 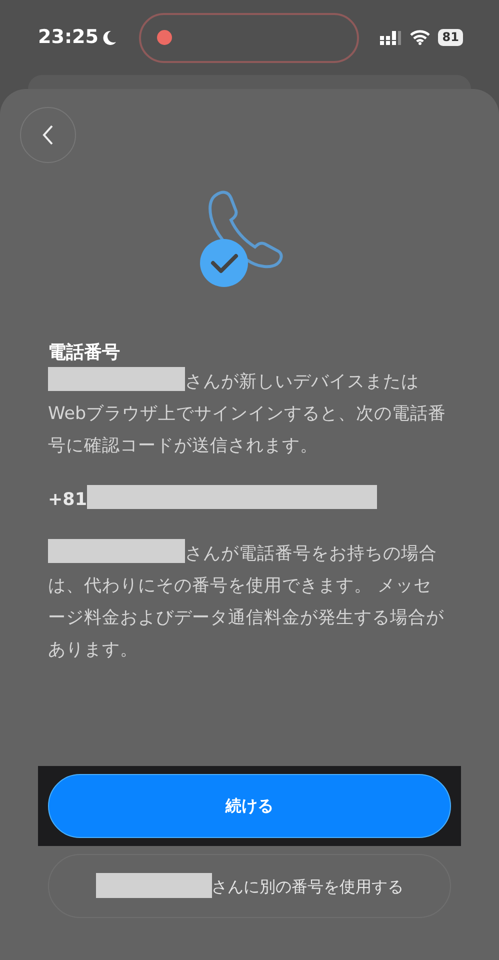 What do you see at coordinates (450, 37) in the screenshot?
I see `battery-level: 81` at bounding box center [450, 37].